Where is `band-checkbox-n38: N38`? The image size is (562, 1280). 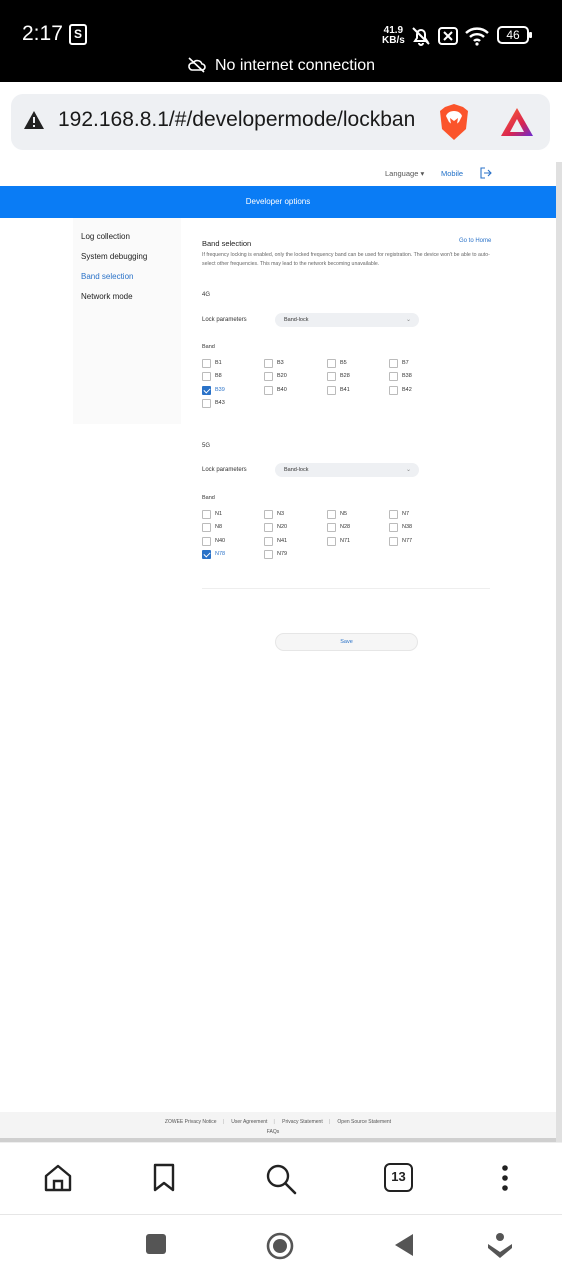
band-checkbox-n38: N38 is located at coordinates (416, 528).